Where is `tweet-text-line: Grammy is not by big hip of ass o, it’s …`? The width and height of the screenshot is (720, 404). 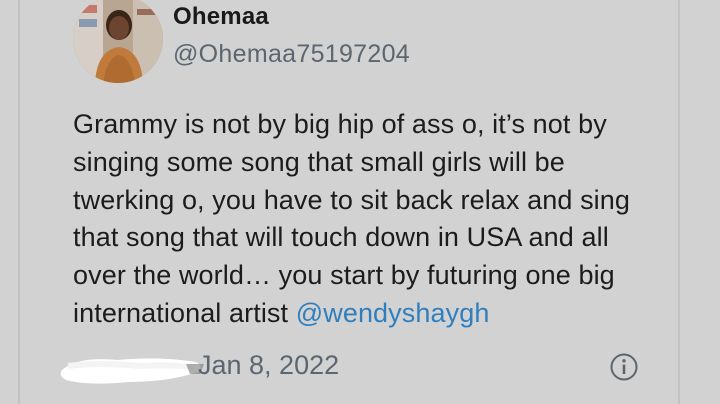
tweet-text-line: Grammy is not by big hip of ass o, it’s … is located at coordinates (340, 124).